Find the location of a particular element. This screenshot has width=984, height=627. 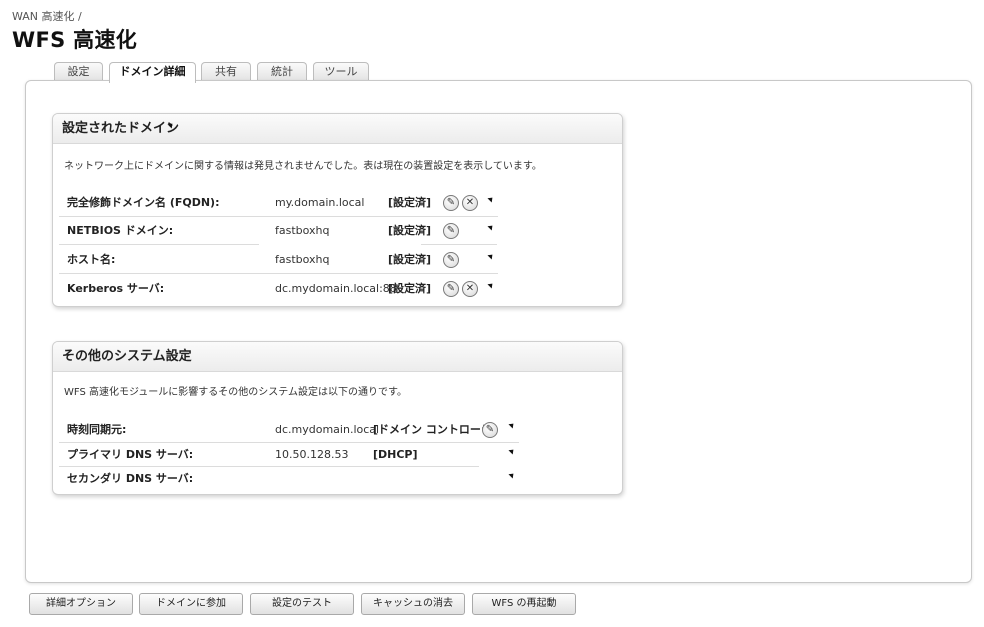

table-row: セカンダリ DNS サーバ: is located at coordinates (297, 479).